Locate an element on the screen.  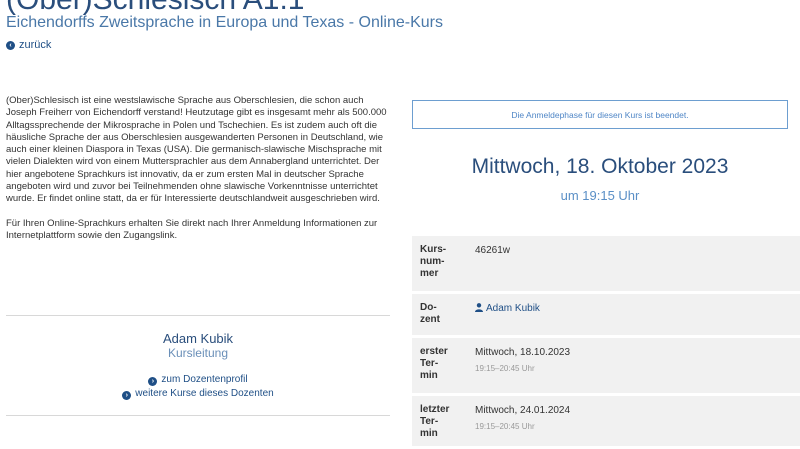
teacher-more-courses-link: › weitere Kurse dieses Dozenten is located at coordinates (198, 394).